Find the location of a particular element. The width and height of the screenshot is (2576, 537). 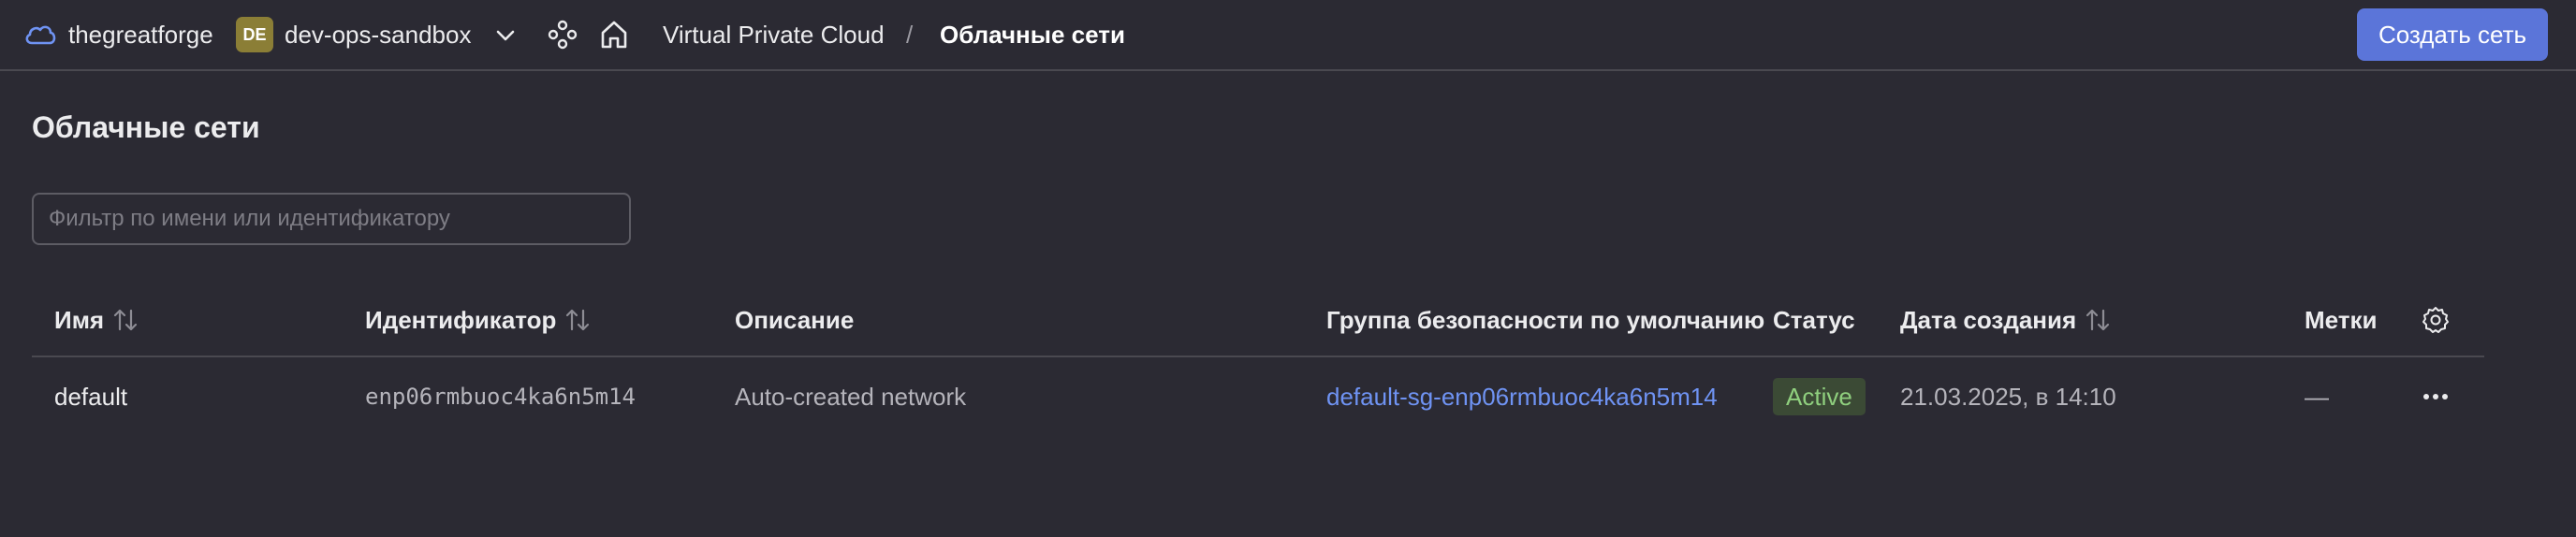

more-icon is located at coordinates (2435, 396).